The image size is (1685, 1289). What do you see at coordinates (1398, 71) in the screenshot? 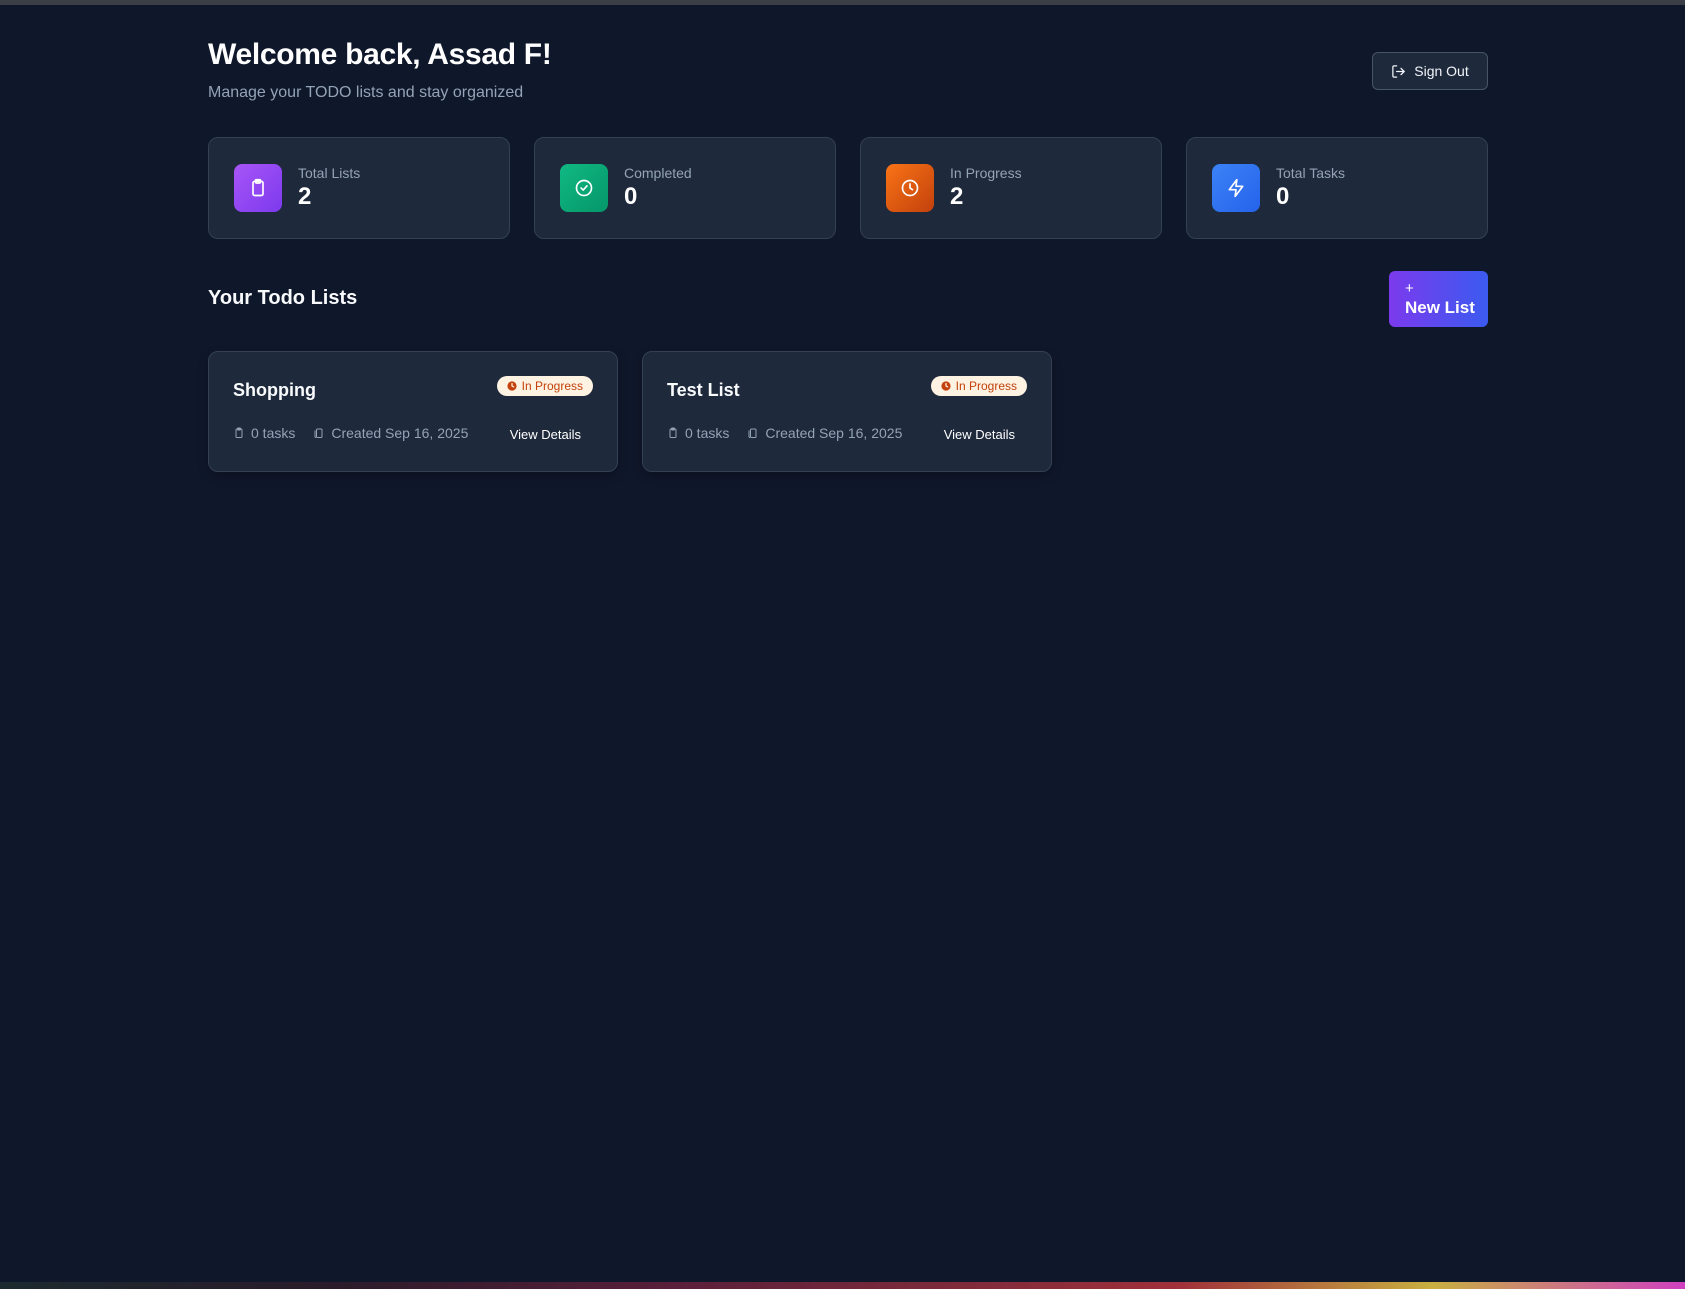
I see `sign-out-icon` at bounding box center [1398, 71].